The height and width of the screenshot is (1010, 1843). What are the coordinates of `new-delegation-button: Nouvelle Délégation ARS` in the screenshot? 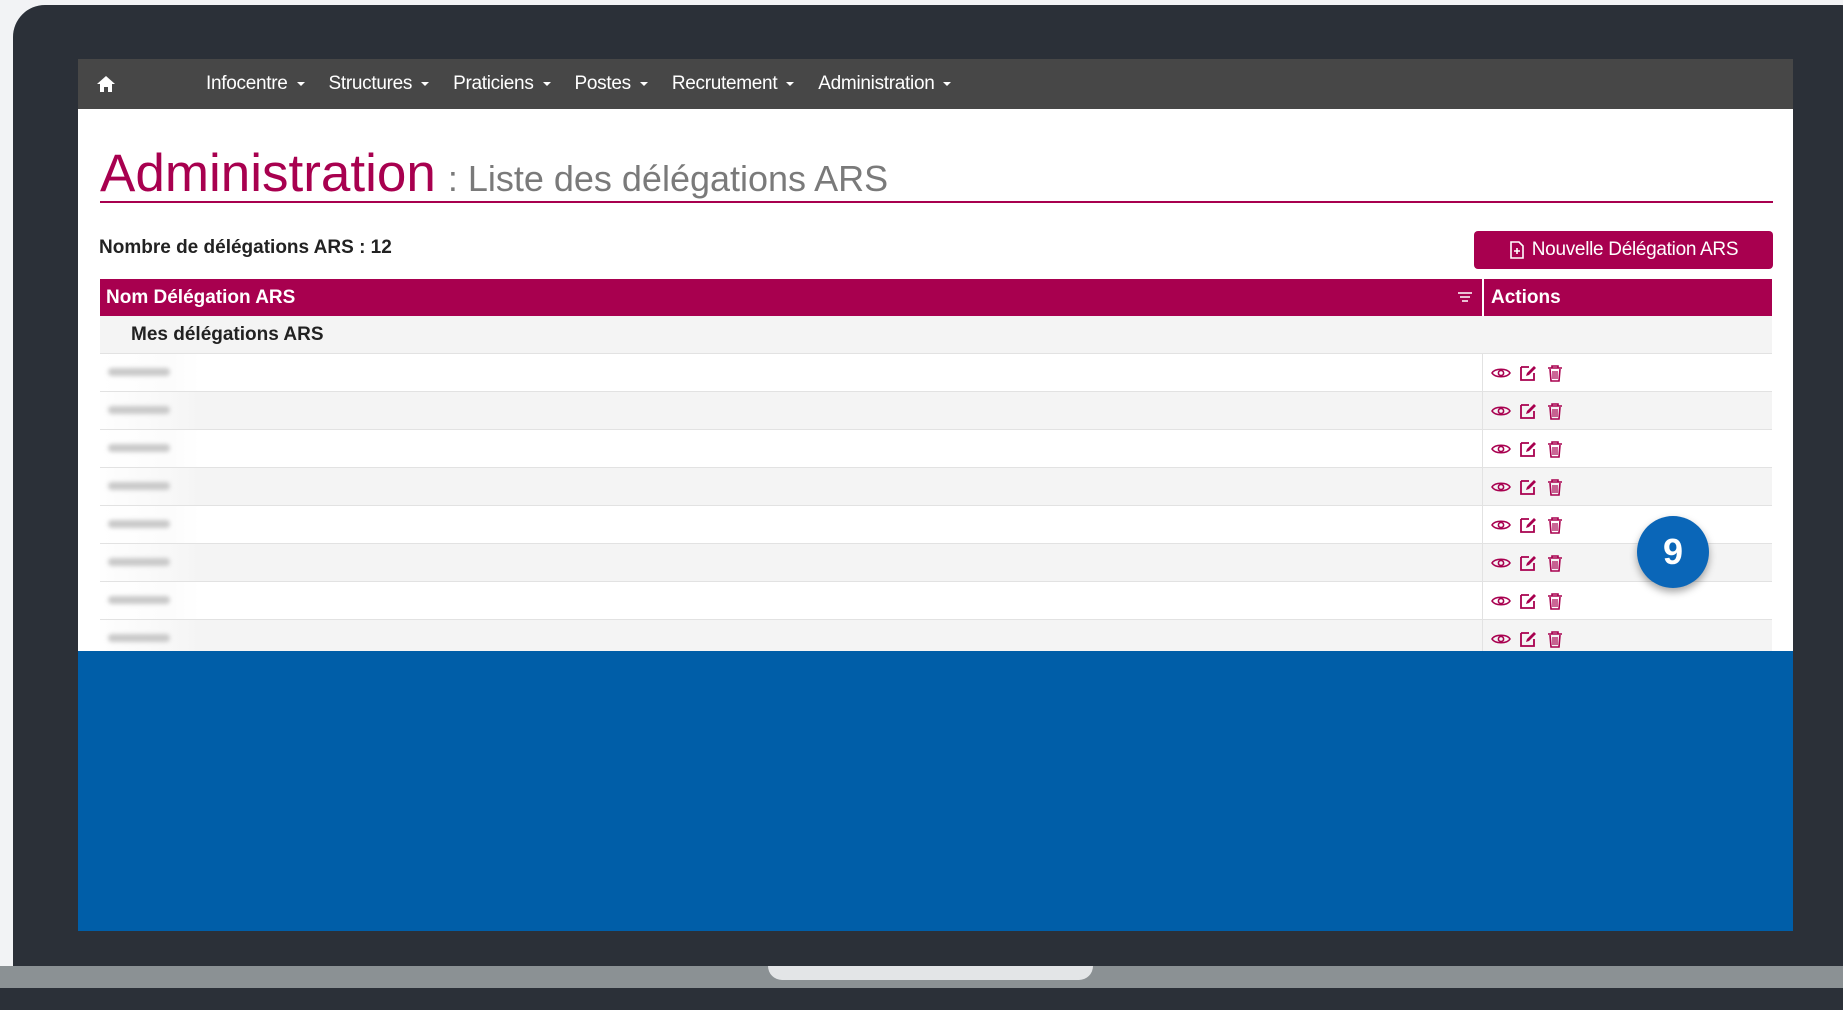 It's located at (1623, 250).